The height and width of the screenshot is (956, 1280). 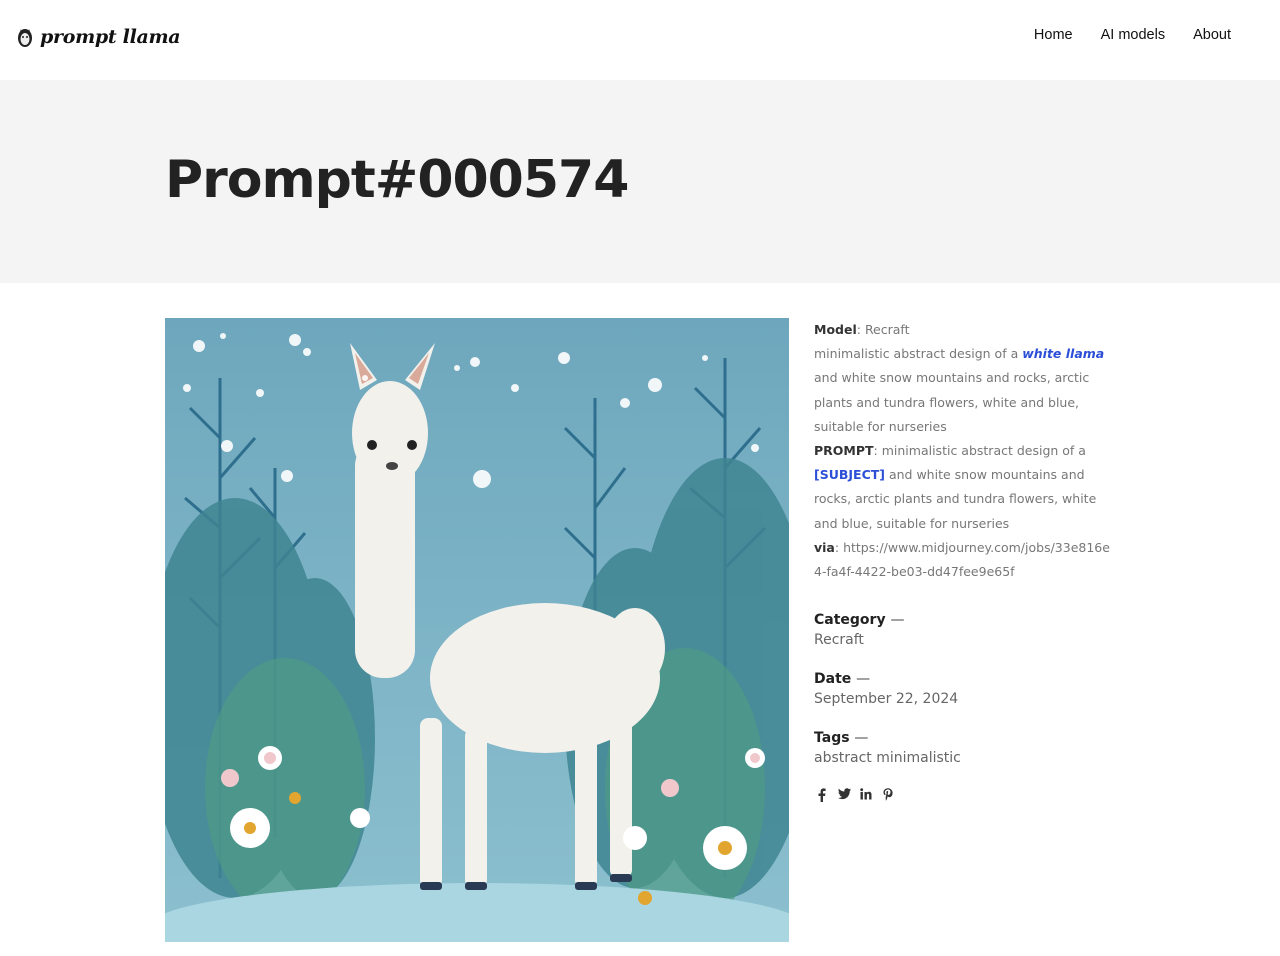 What do you see at coordinates (850, 620) in the screenshot?
I see `category-label-text: Category` at bounding box center [850, 620].